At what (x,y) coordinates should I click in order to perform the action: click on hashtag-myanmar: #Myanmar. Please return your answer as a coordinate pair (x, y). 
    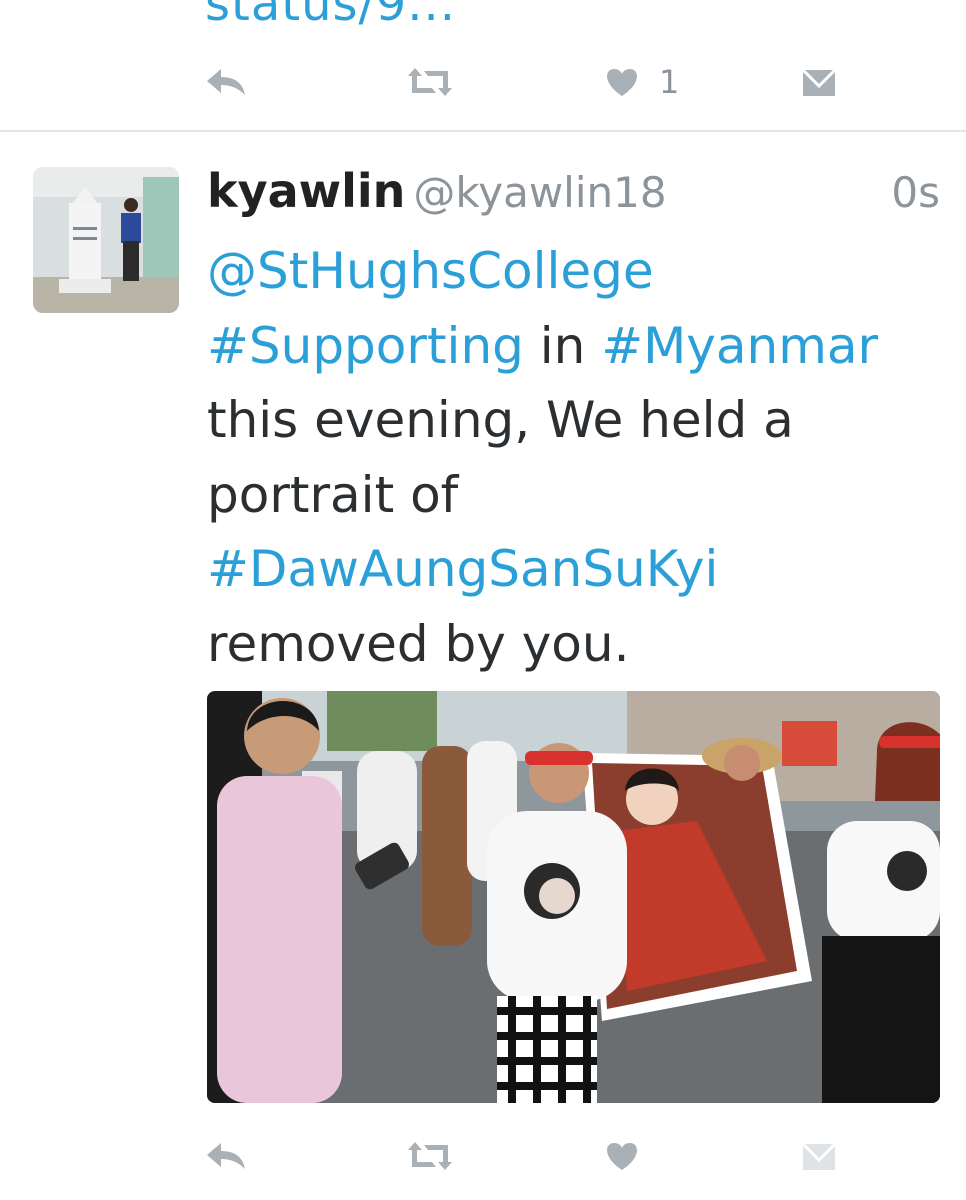
    Looking at the image, I should click on (739, 346).